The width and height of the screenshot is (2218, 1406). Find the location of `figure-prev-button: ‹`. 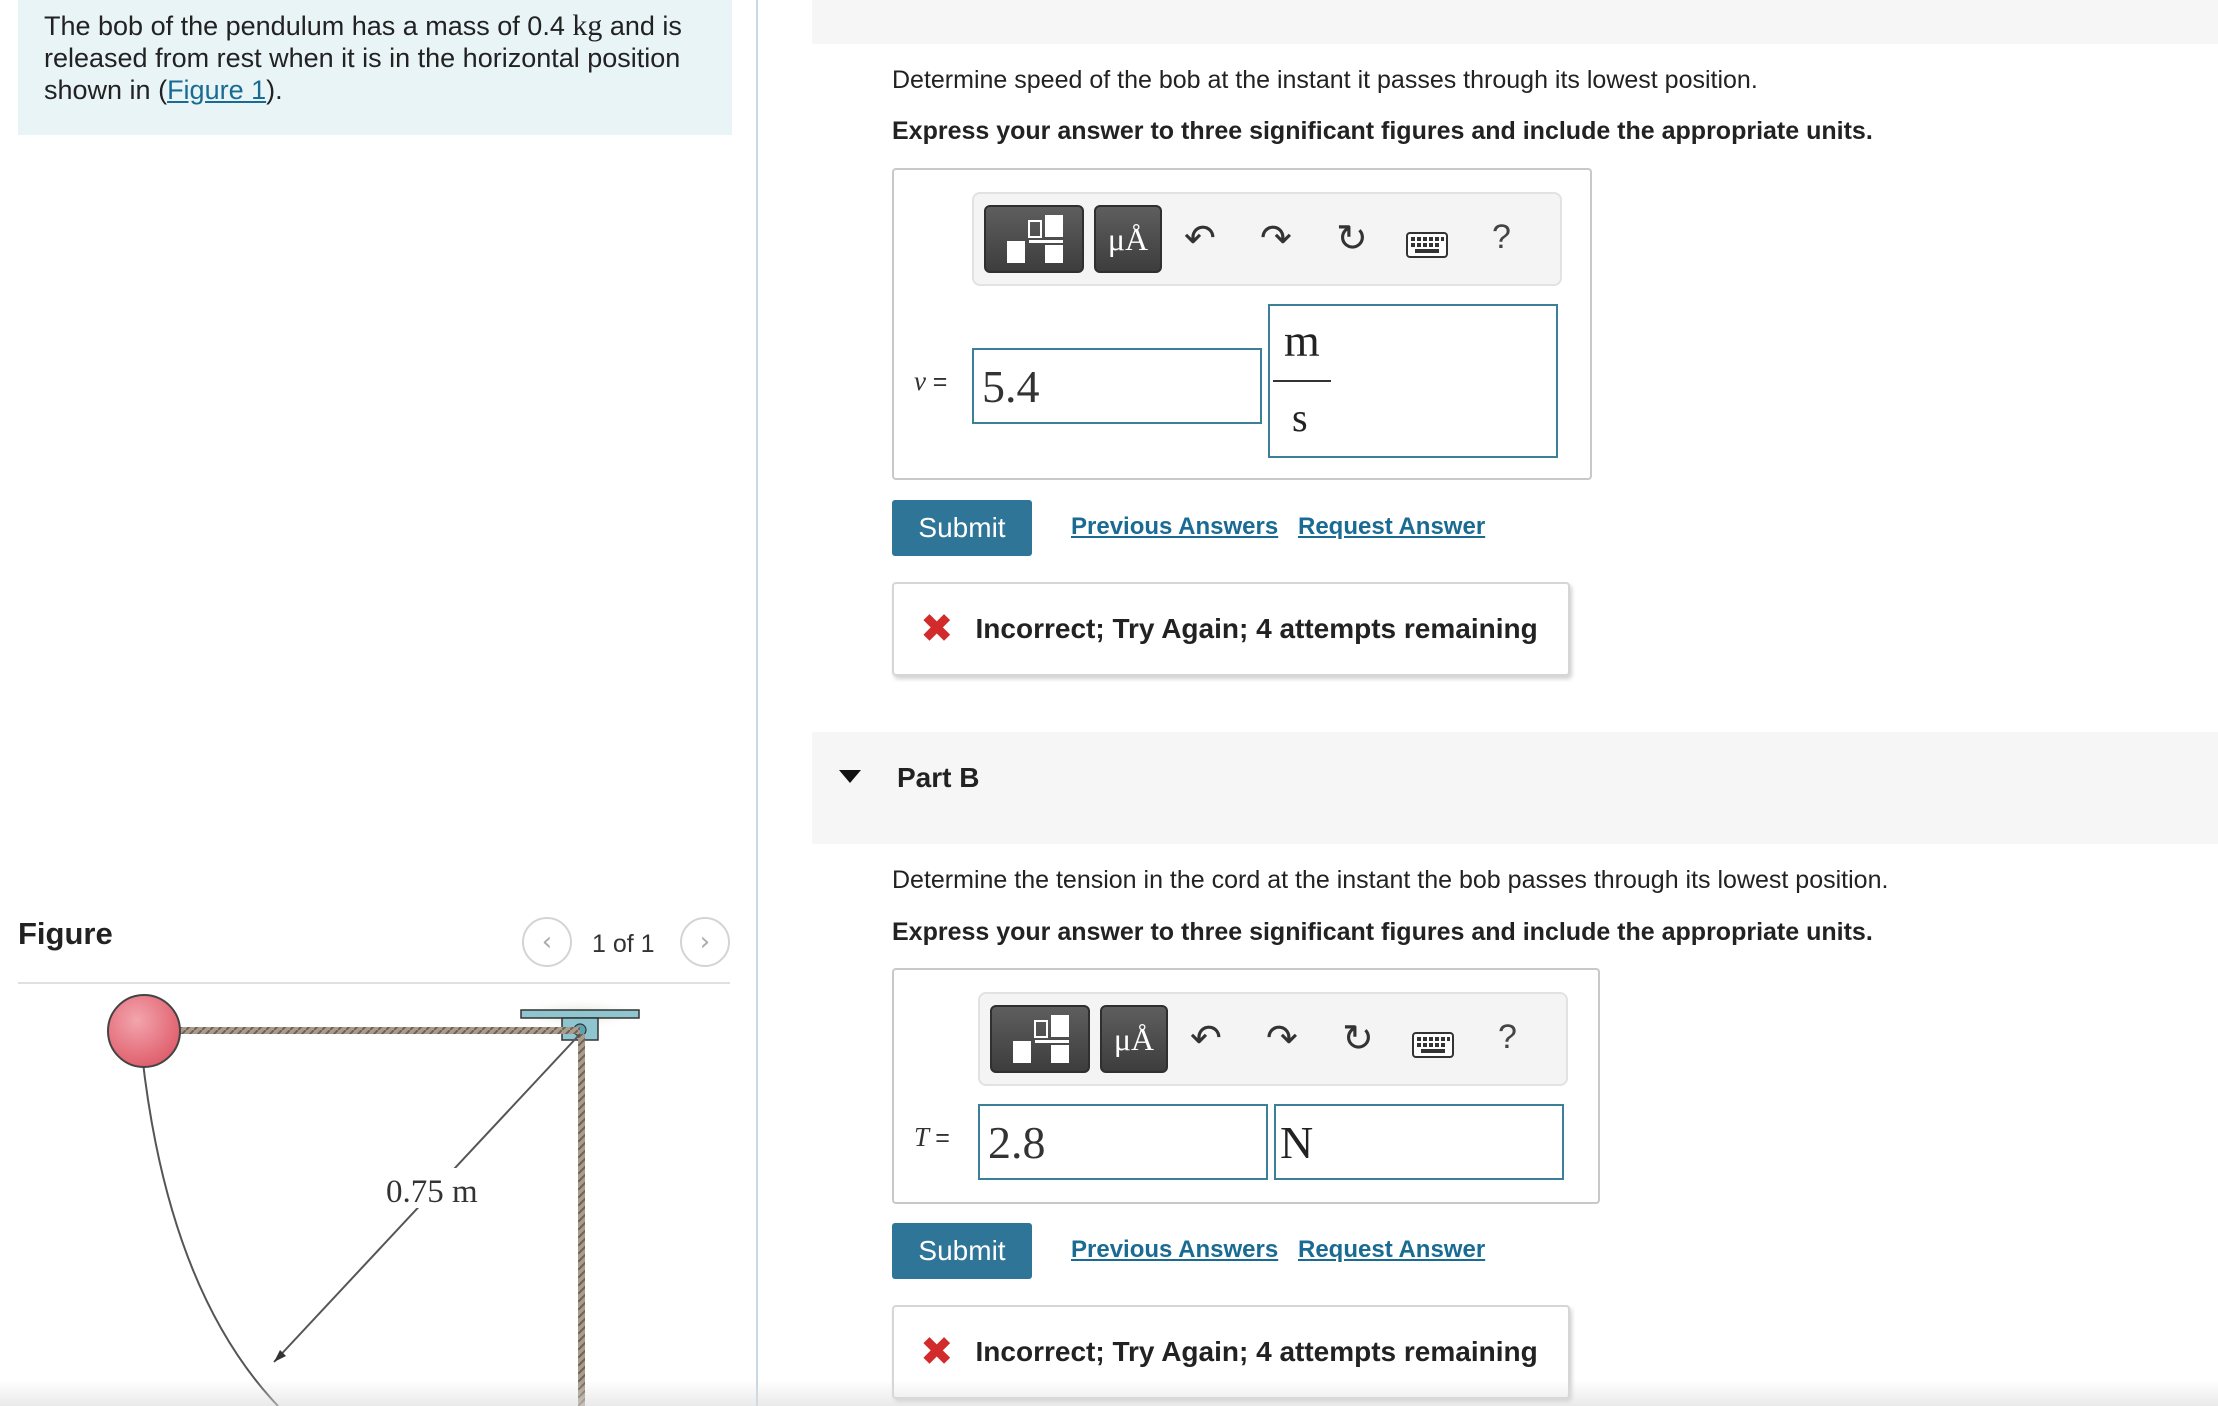

figure-prev-button: ‹ is located at coordinates (547, 942).